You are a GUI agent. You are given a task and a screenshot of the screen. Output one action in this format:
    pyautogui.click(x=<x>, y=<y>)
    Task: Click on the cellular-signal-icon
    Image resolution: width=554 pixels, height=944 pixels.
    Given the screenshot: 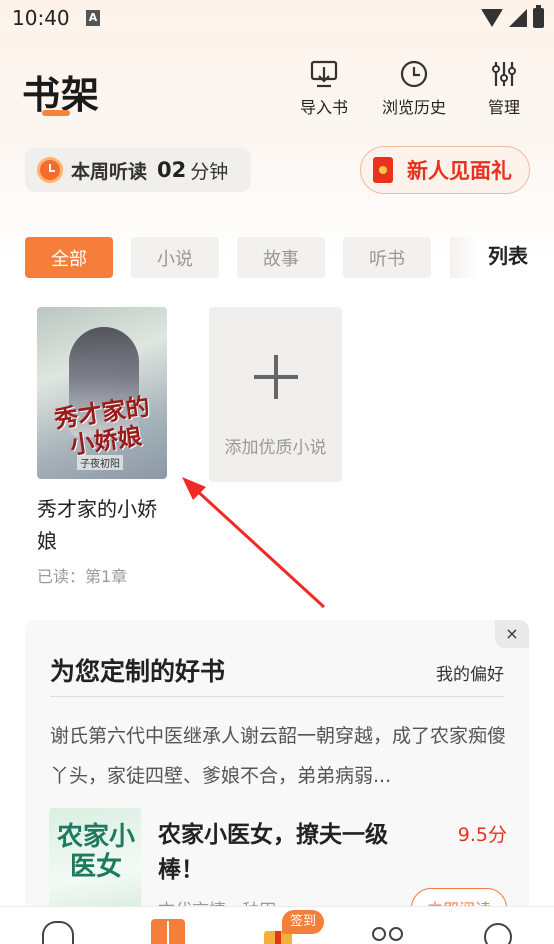 What is the action you would take?
    pyautogui.click(x=518, y=18)
    